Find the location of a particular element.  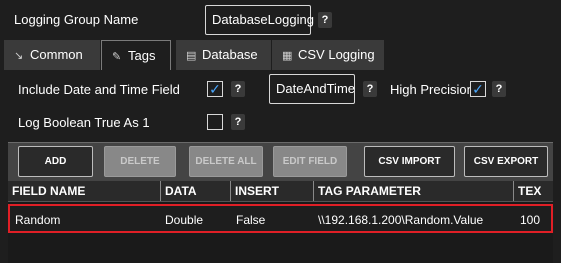

cell-tag-parameter: \\192.168.1.200\Random.Value is located at coordinates (401, 220).